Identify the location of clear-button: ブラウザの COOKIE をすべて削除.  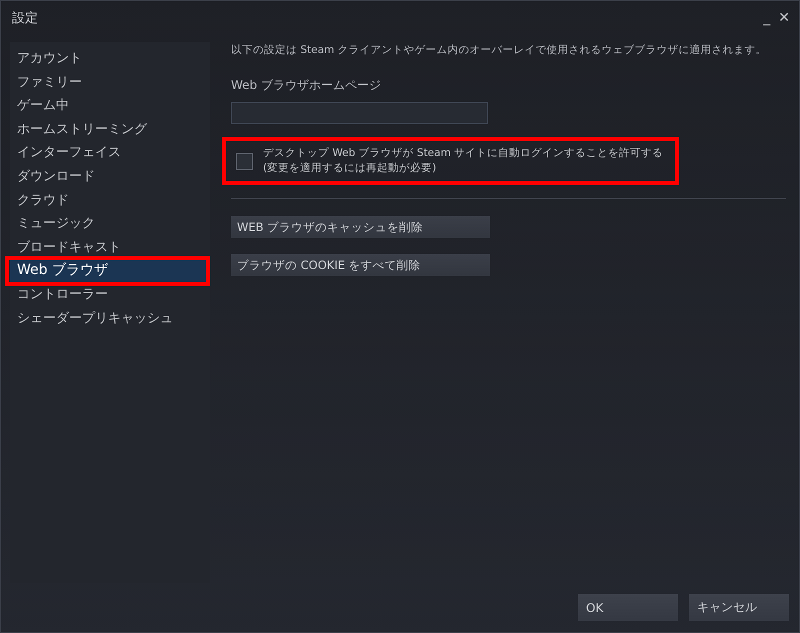
(360, 265).